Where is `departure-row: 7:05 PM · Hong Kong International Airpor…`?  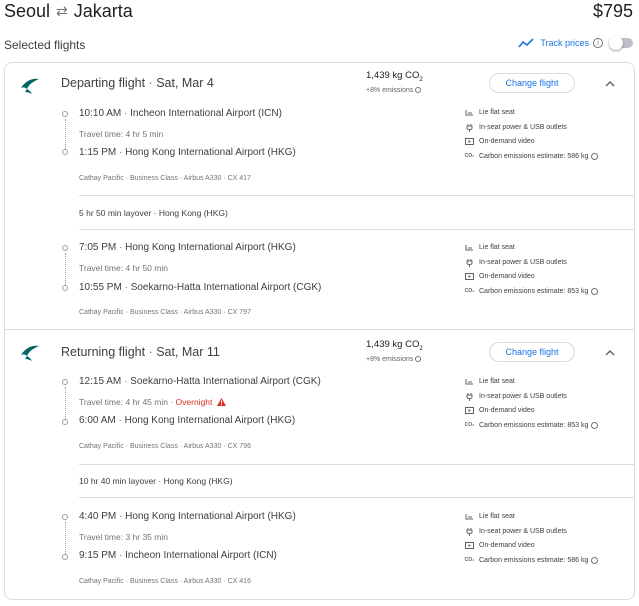
departure-row: 7:05 PM · Hong Kong International Airpor… is located at coordinates (187, 247).